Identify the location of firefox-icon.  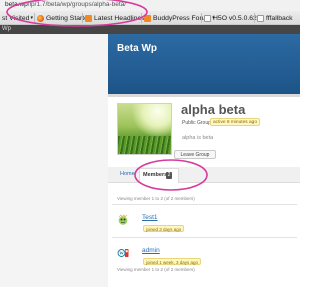
(40, 18).